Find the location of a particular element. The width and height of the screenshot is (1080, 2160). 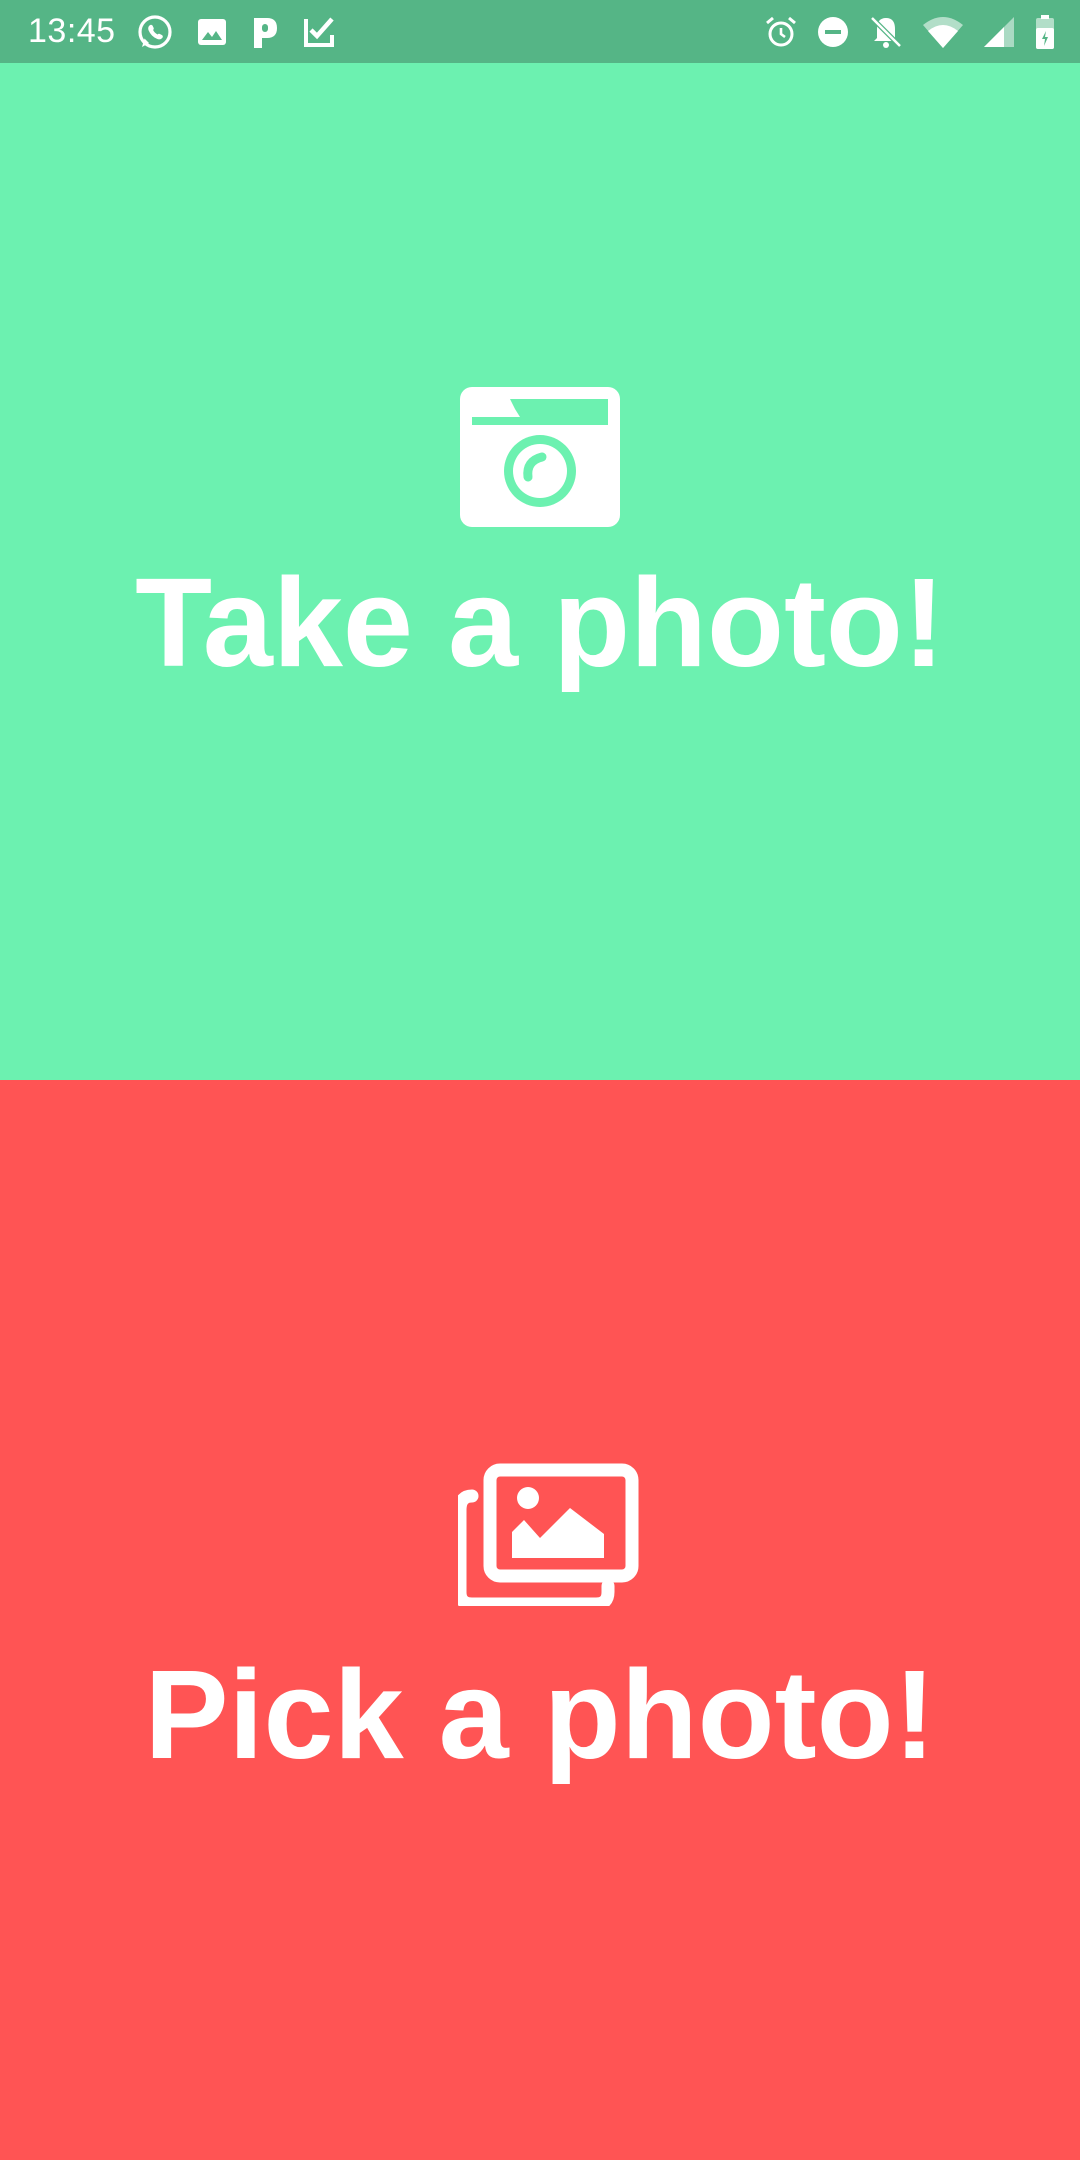

wifi-icon is located at coordinates (943, 32).